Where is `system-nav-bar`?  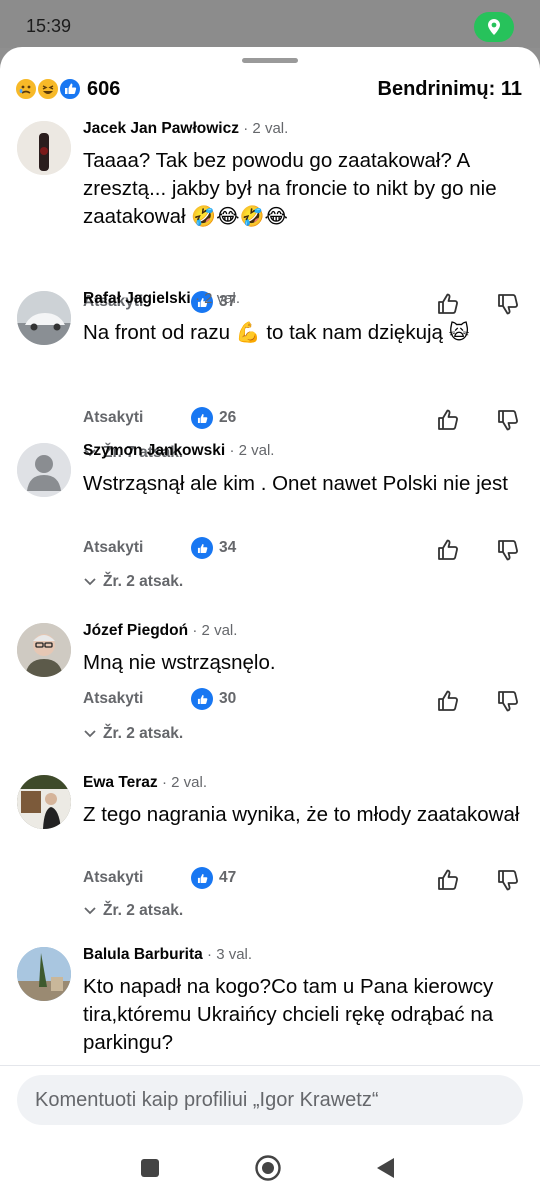 system-nav-bar is located at coordinates (270, 1169).